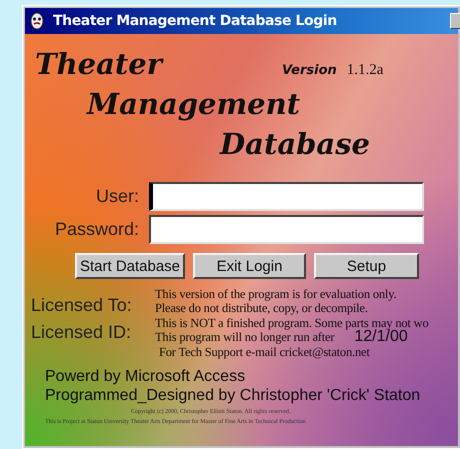 The image size is (460, 449). Describe the element at coordinates (244, 337) in the screenshot. I see `notice-text: This program will no longer run after` at that location.